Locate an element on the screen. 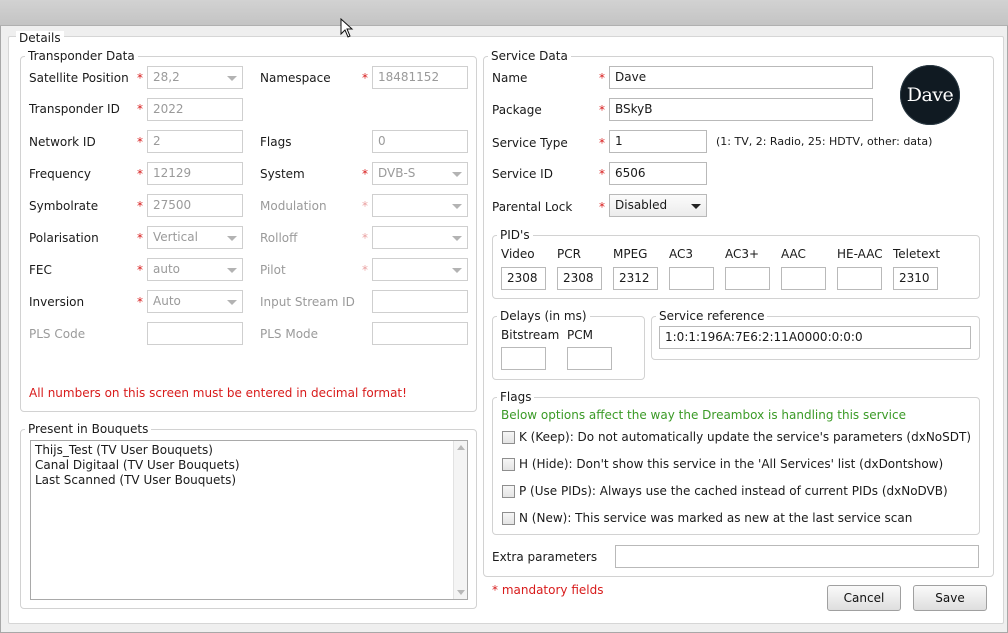 Image resolution: width=1008 pixels, height=633 pixels. symbolrate-field: 27500 is located at coordinates (195, 205).